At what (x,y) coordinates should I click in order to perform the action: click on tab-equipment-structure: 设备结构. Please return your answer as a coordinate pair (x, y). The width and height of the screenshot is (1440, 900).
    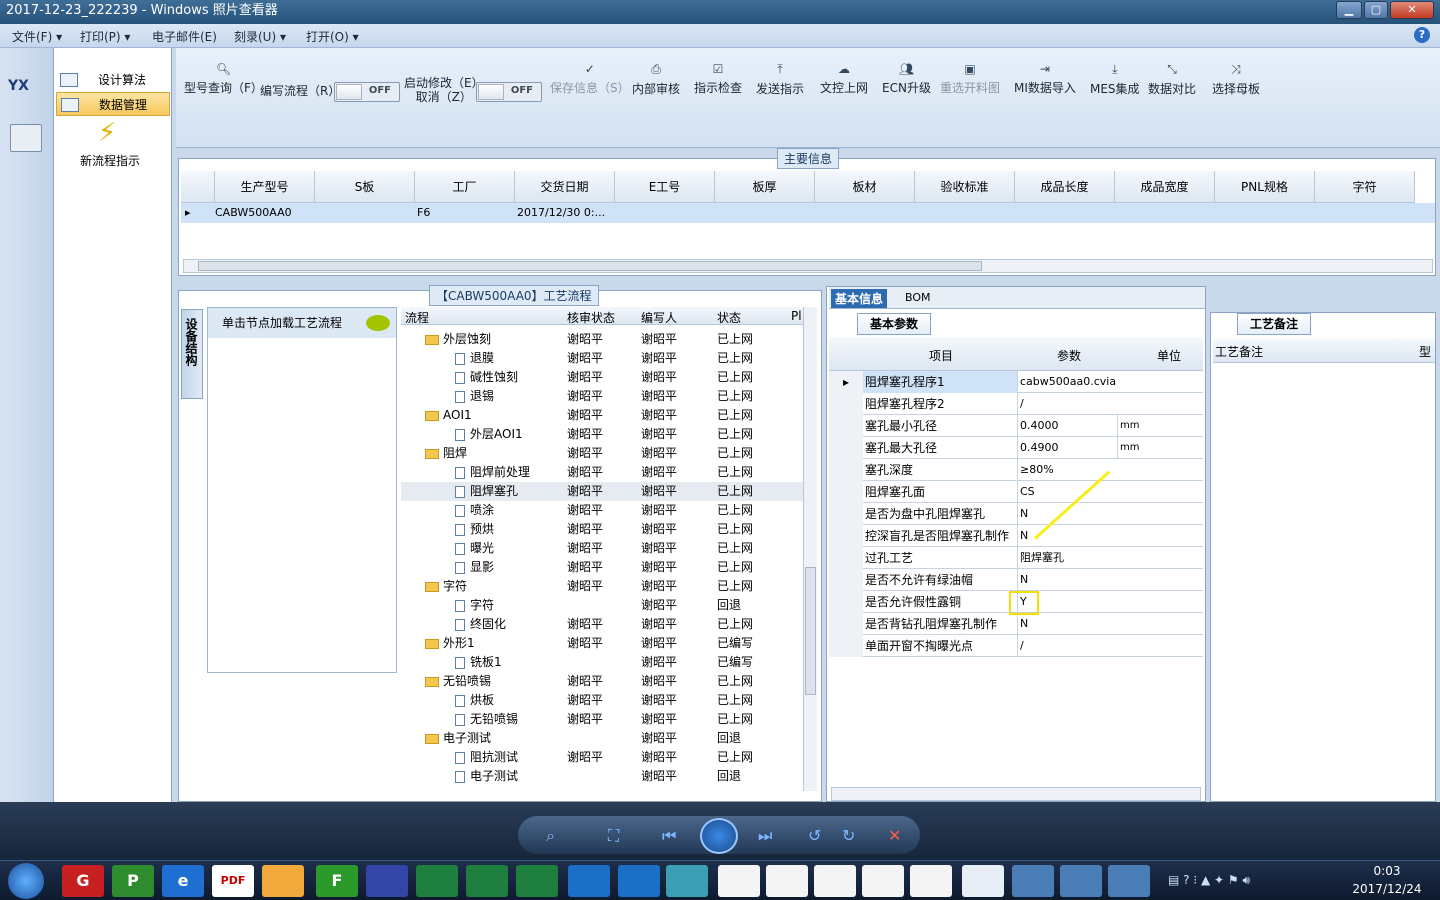
    Looking at the image, I should click on (192, 354).